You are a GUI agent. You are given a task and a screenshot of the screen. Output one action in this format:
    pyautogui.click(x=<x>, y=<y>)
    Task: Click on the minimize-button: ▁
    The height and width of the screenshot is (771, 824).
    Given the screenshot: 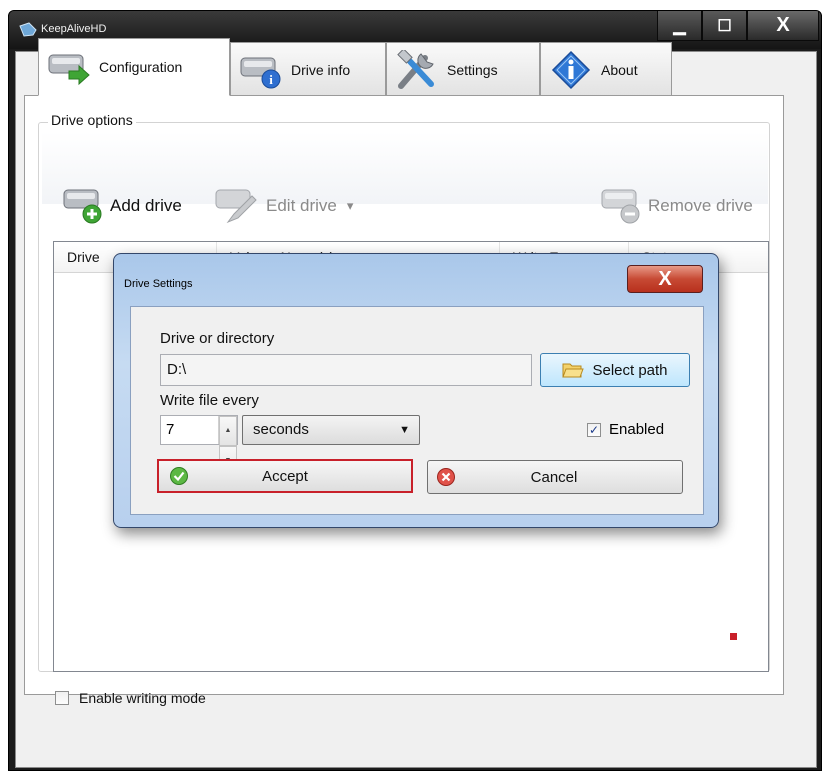 What is the action you would take?
    pyautogui.click(x=679, y=26)
    